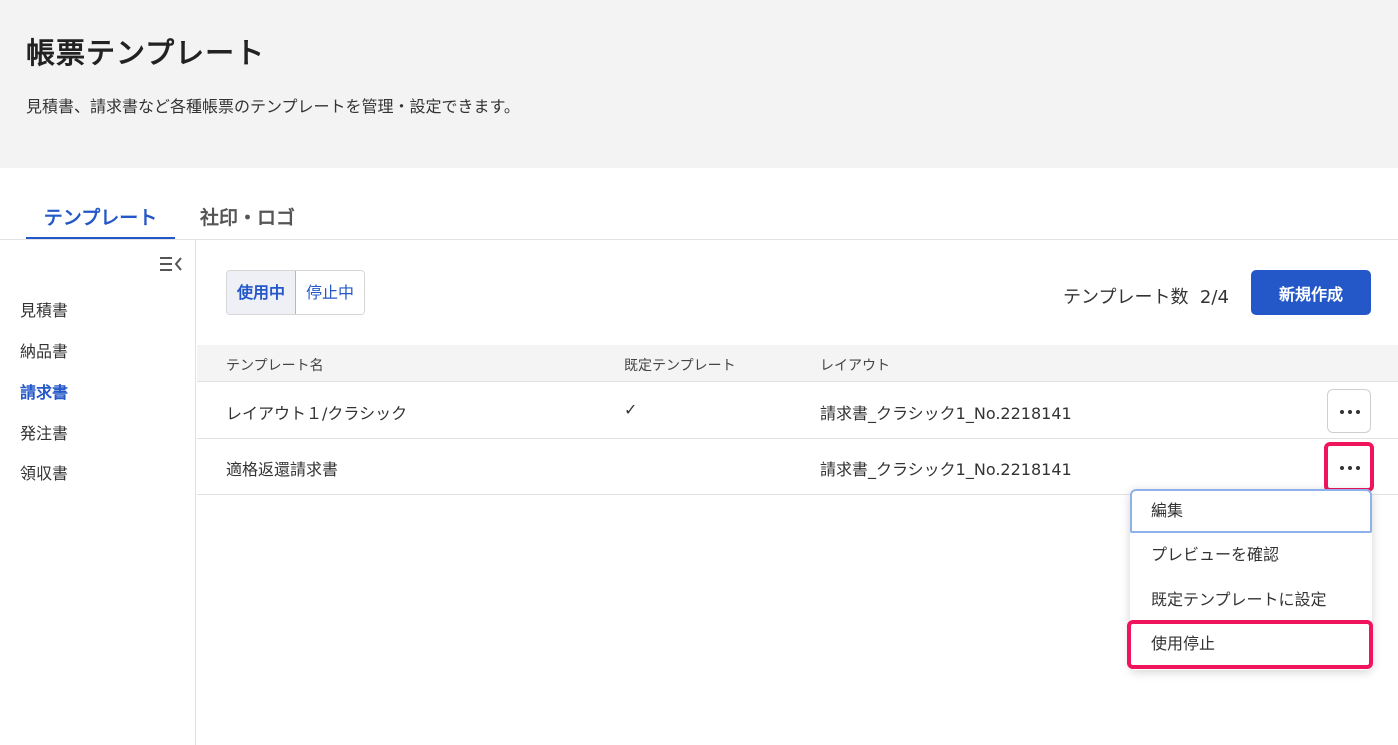 The width and height of the screenshot is (1398, 745). I want to click on menu-item-set-default: 既定テンプレートに設定, so click(1251, 602).